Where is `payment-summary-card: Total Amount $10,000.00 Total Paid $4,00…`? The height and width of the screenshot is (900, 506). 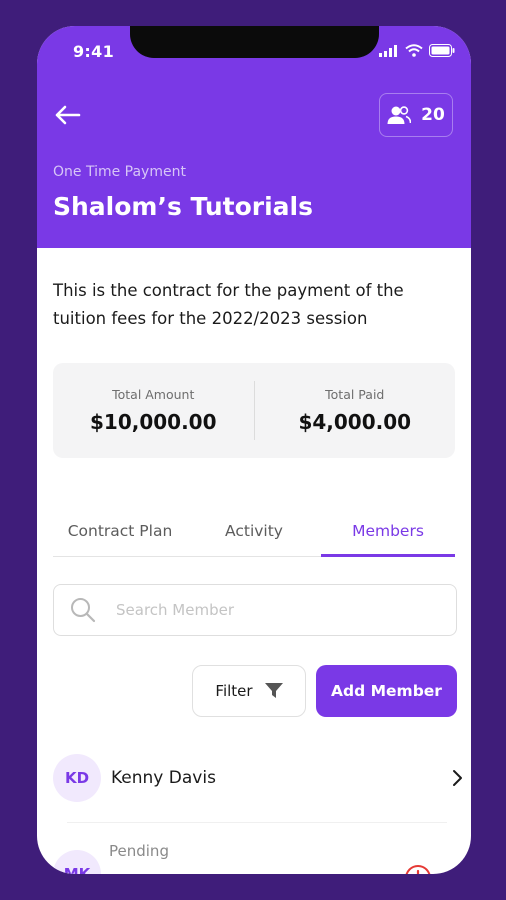 payment-summary-card: Total Amount $10,000.00 Total Paid $4,00… is located at coordinates (254, 410).